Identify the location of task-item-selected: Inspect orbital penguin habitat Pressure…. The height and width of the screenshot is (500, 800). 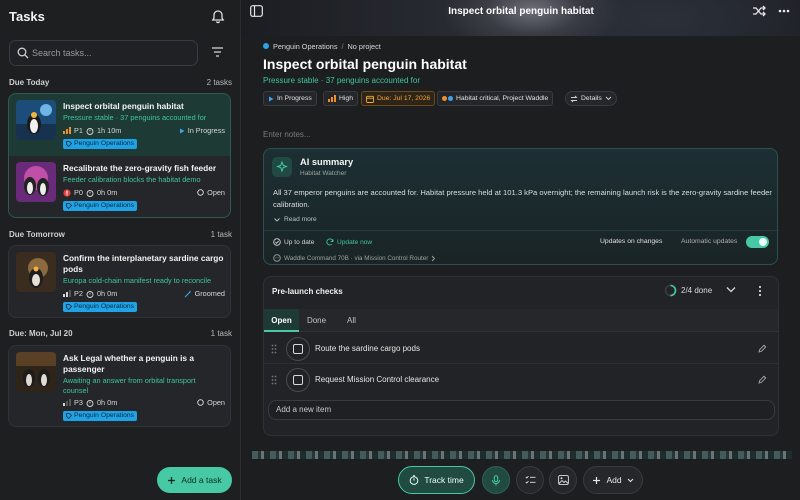
(119, 125).